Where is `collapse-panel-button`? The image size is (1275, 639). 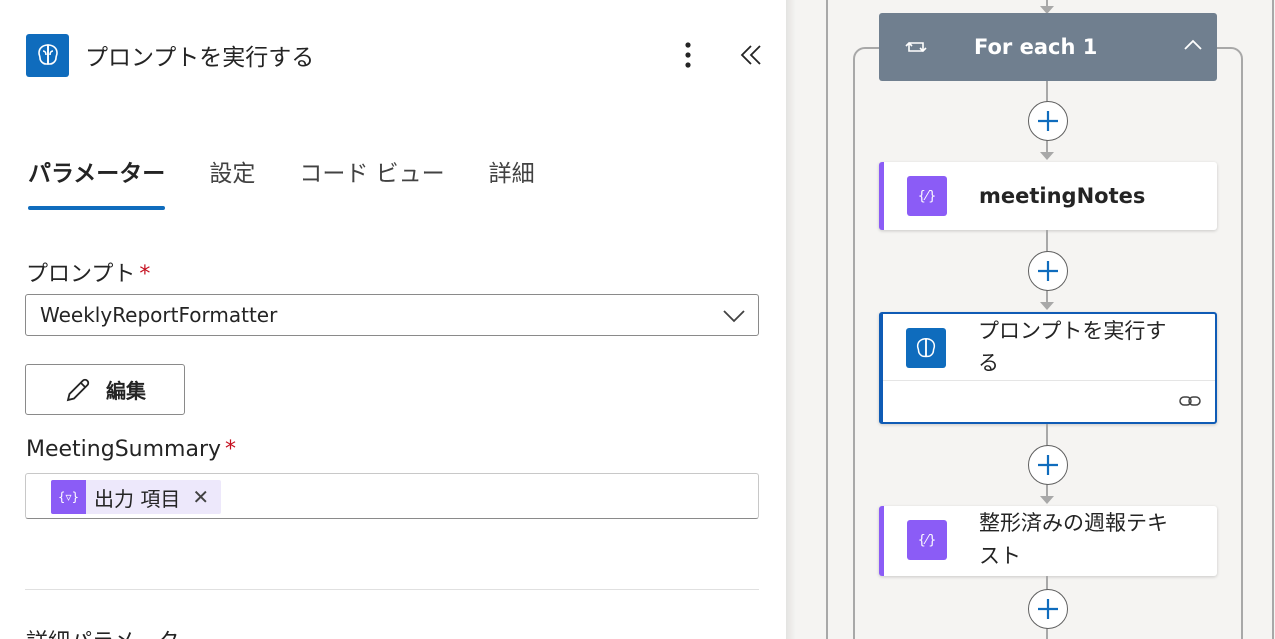 collapse-panel-button is located at coordinates (751, 55).